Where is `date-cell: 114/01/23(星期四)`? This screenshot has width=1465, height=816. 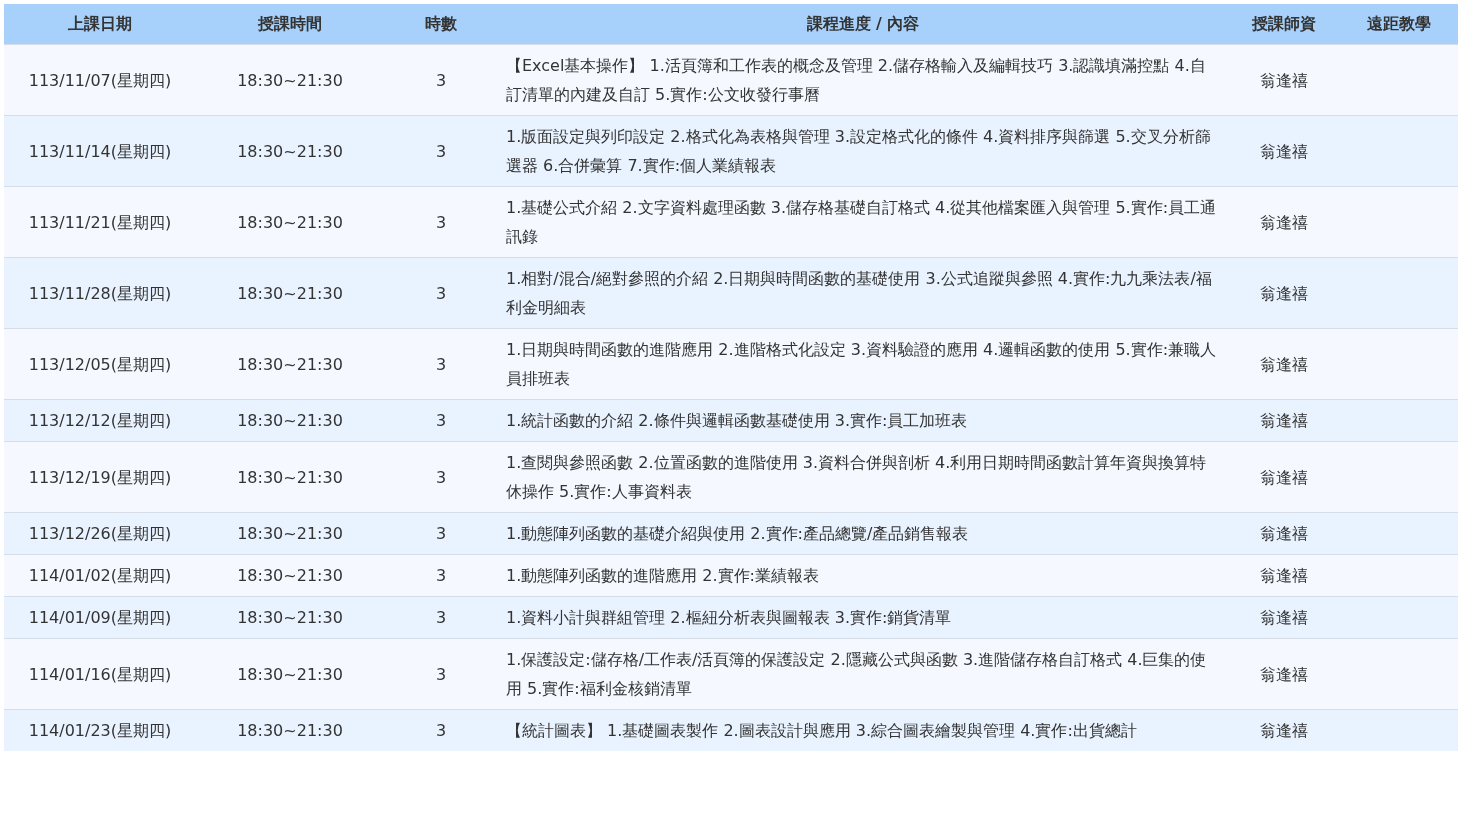 date-cell: 114/01/23(星期四) is located at coordinates (100, 730).